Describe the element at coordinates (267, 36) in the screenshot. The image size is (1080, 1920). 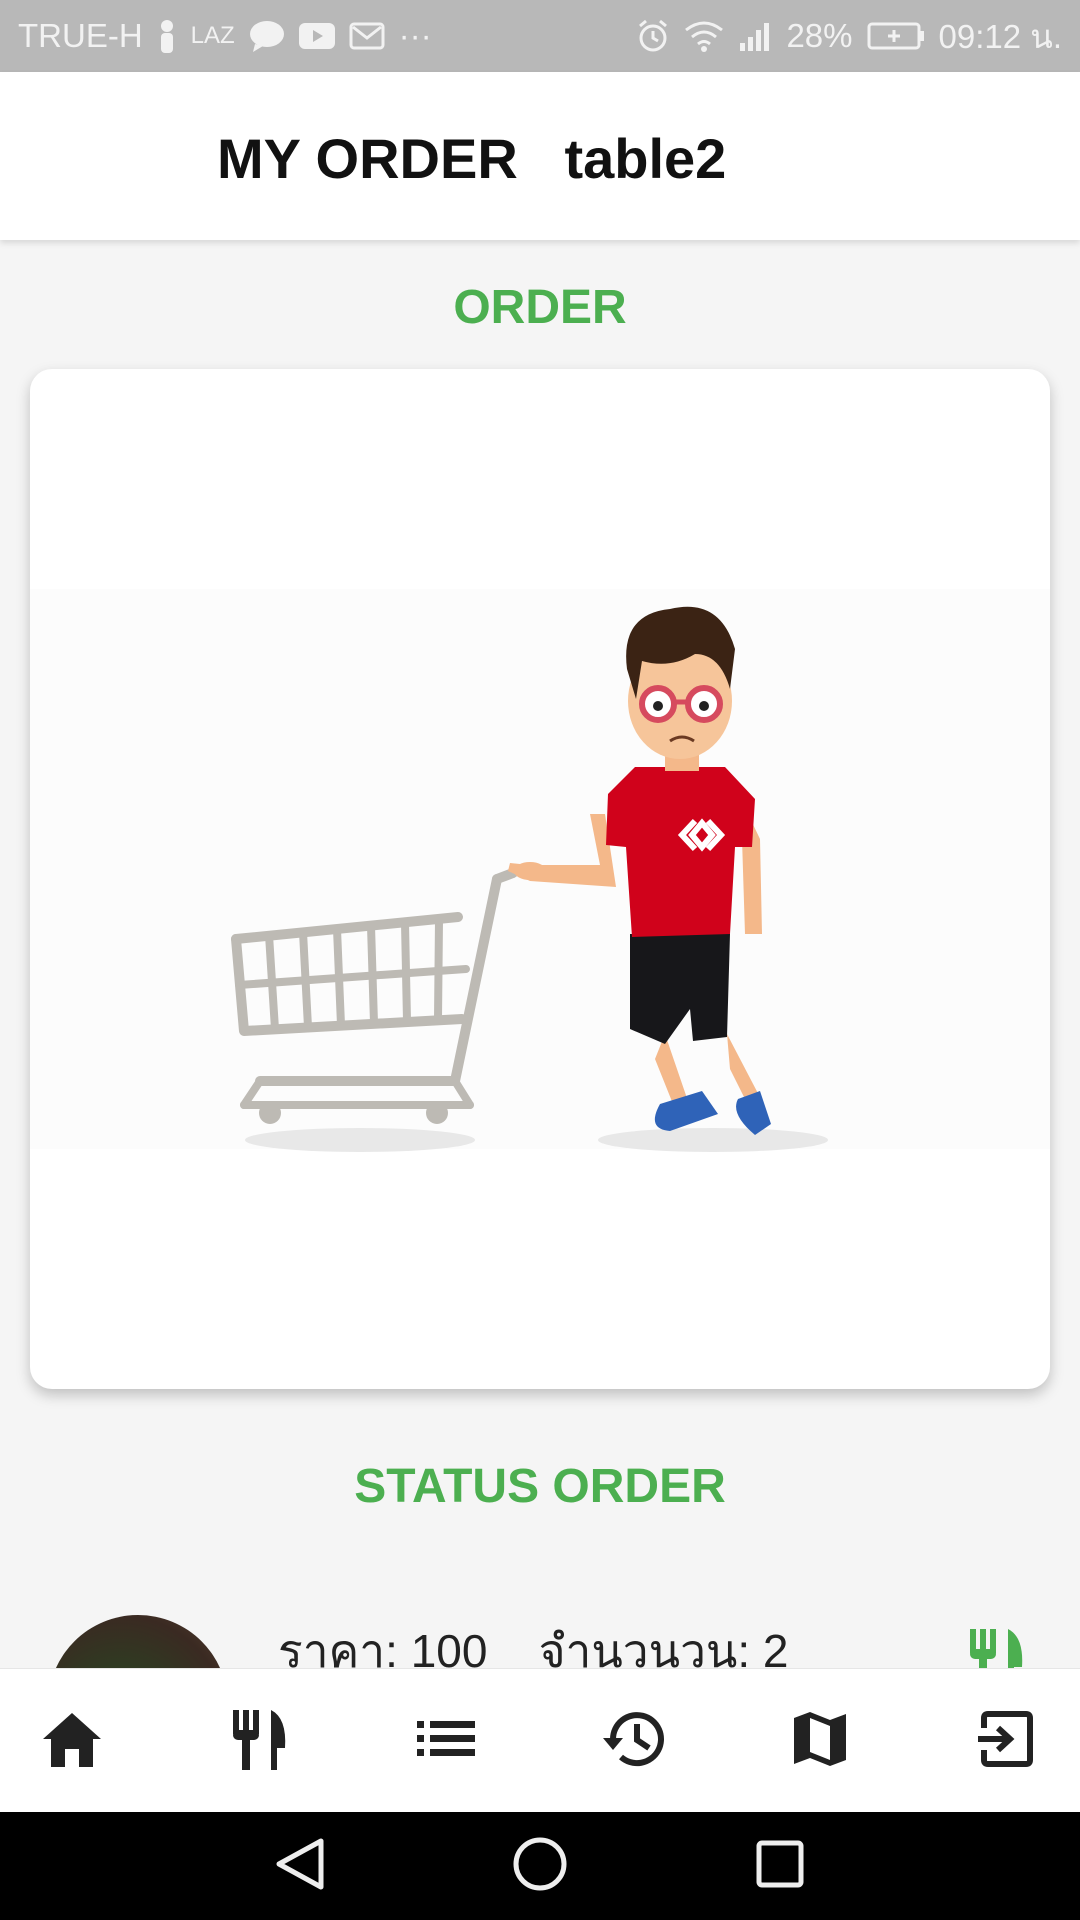
I see `chat-icon` at that location.